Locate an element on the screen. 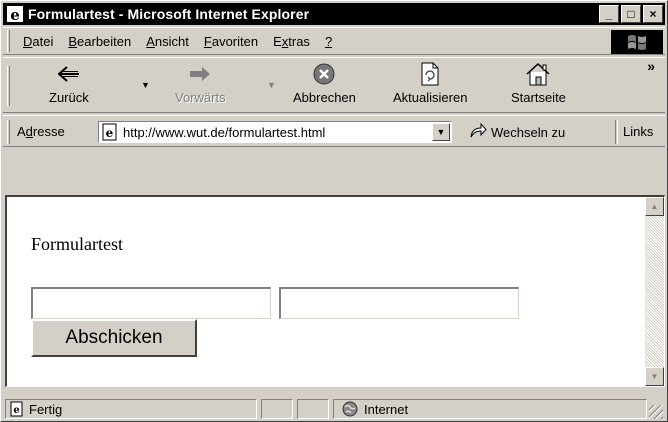 This screenshot has height=422, width=668. back-button: Zurück is located at coordinates (69, 85).